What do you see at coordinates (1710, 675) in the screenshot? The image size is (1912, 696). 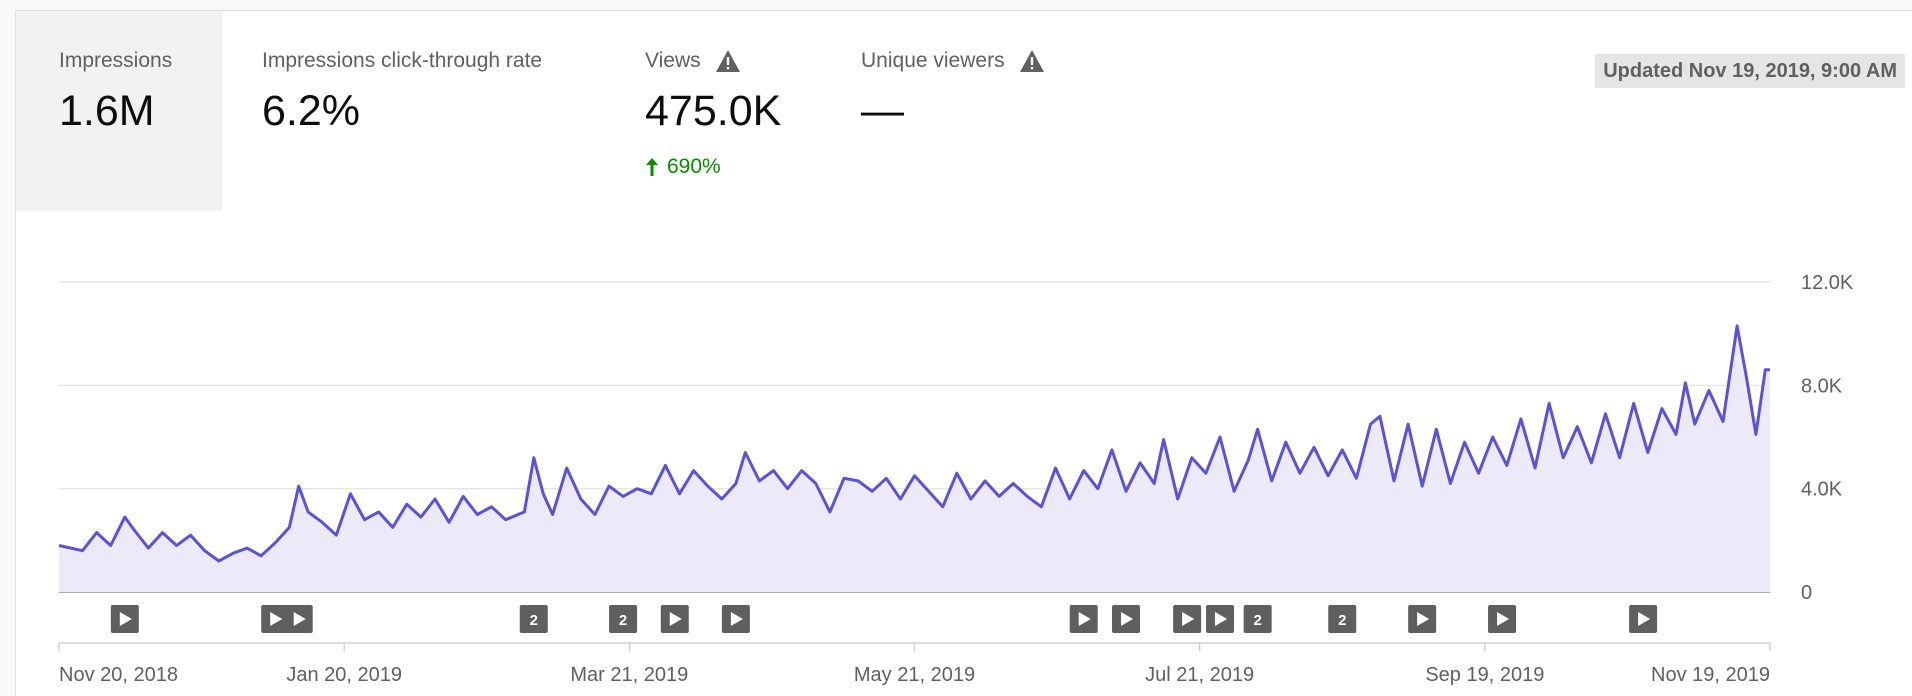 I see `x-tick-label: Nov 19, 2019` at bounding box center [1710, 675].